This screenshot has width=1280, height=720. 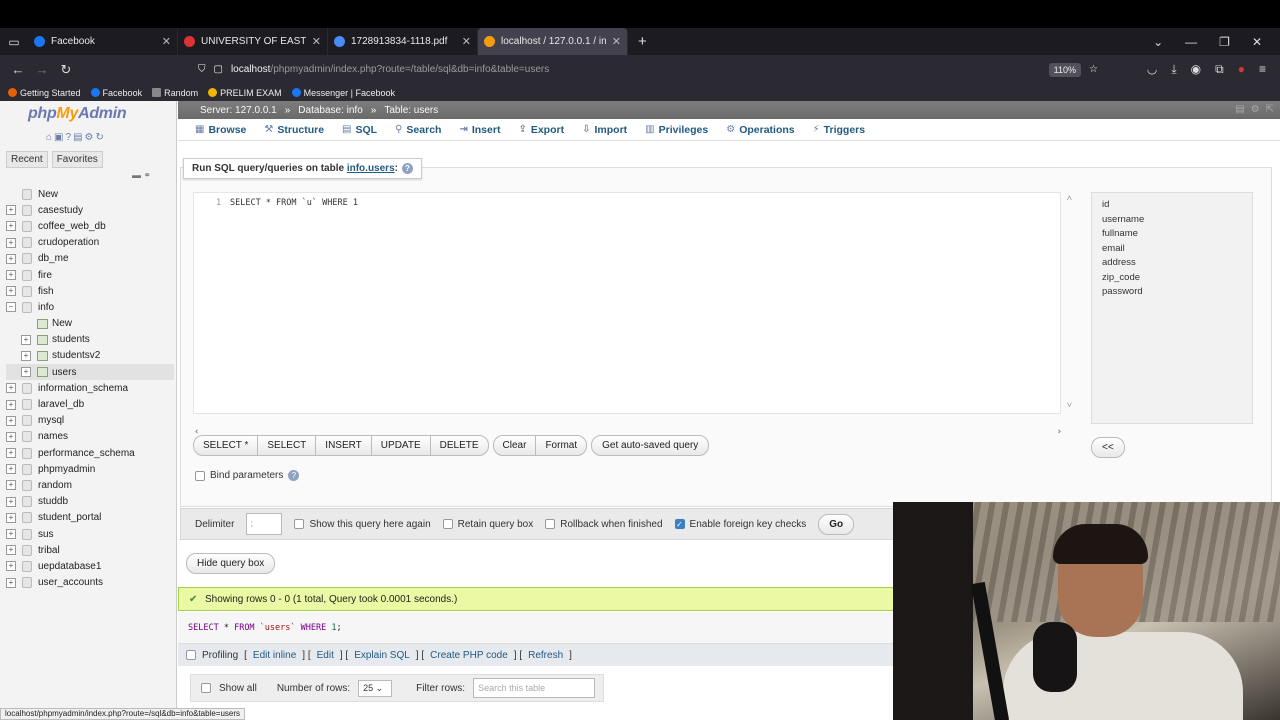 I want to click on menu-icon: ≡, so click(x=1262, y=69).